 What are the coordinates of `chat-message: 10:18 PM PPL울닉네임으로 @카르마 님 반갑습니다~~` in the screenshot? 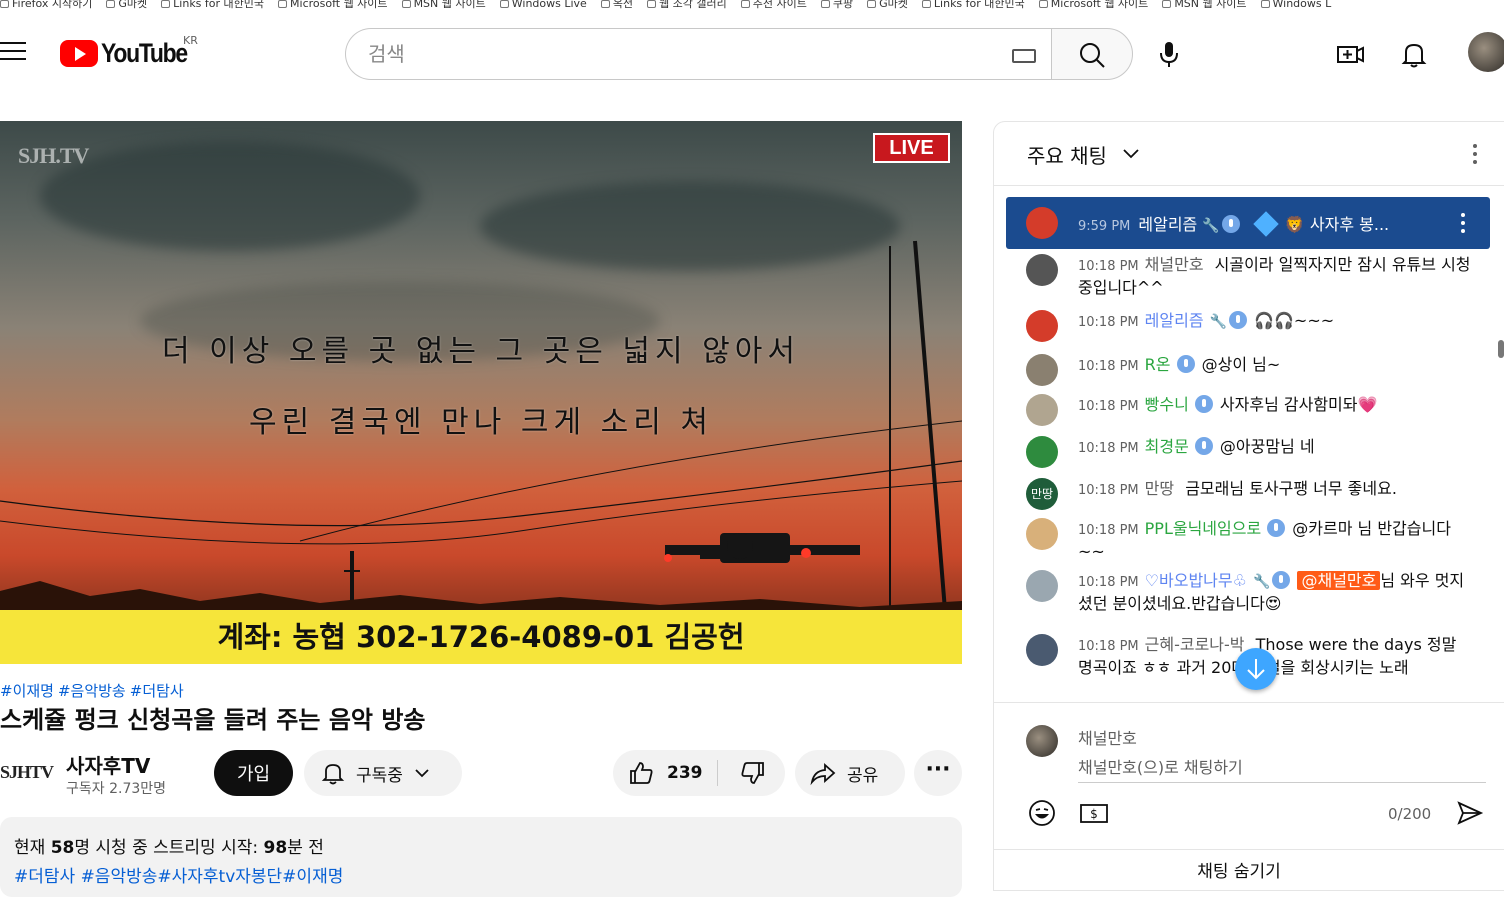 It's located at (1251, 540).